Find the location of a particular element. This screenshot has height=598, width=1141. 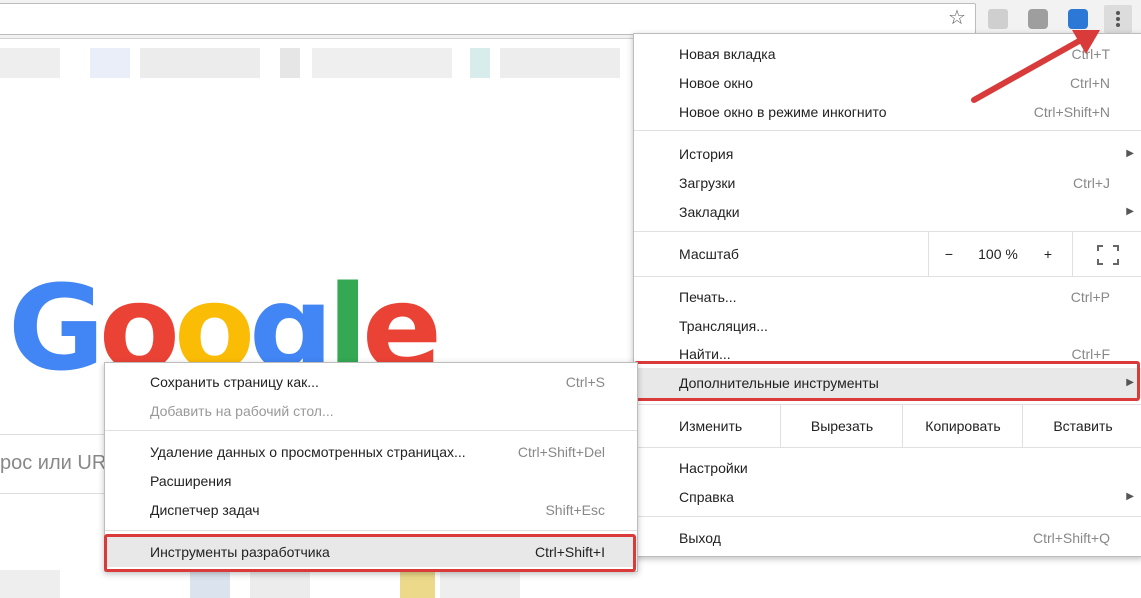

address-bar is located at coordinates (488, 19).